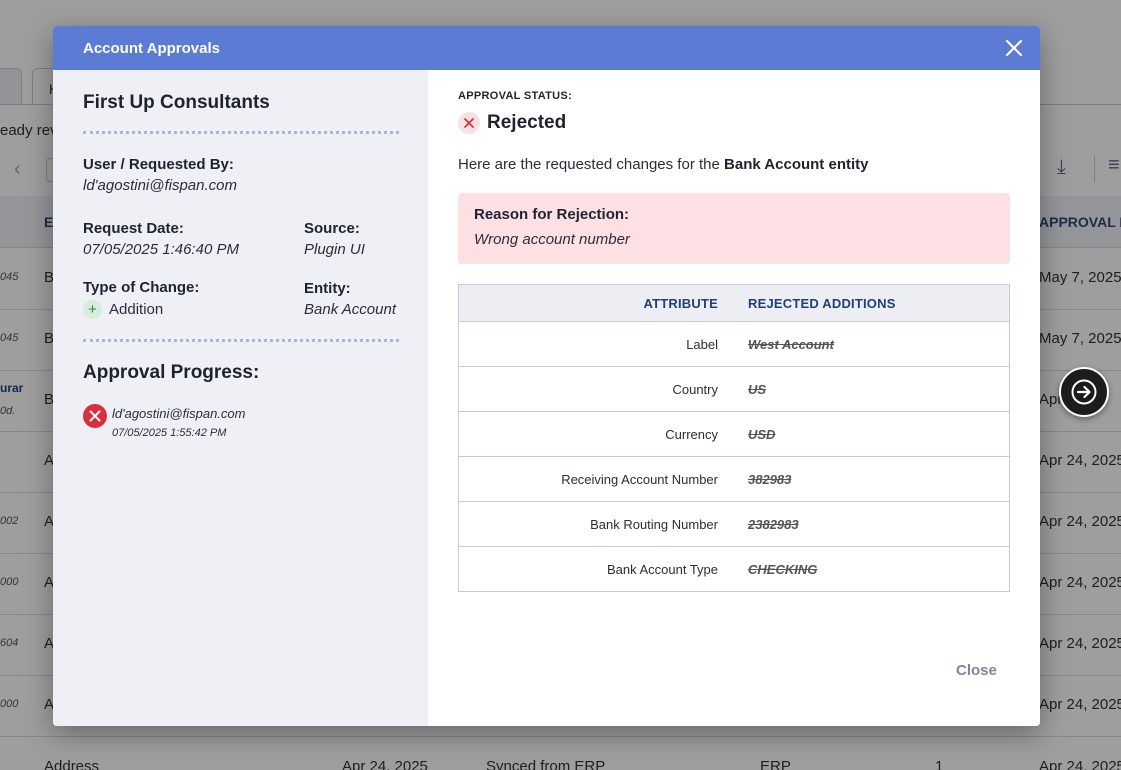 This screenshot has height=770, width=1121. Describe the element at coordinates (879, 389) in the screenshot. I see `rejected-value-cell: US` at that location.